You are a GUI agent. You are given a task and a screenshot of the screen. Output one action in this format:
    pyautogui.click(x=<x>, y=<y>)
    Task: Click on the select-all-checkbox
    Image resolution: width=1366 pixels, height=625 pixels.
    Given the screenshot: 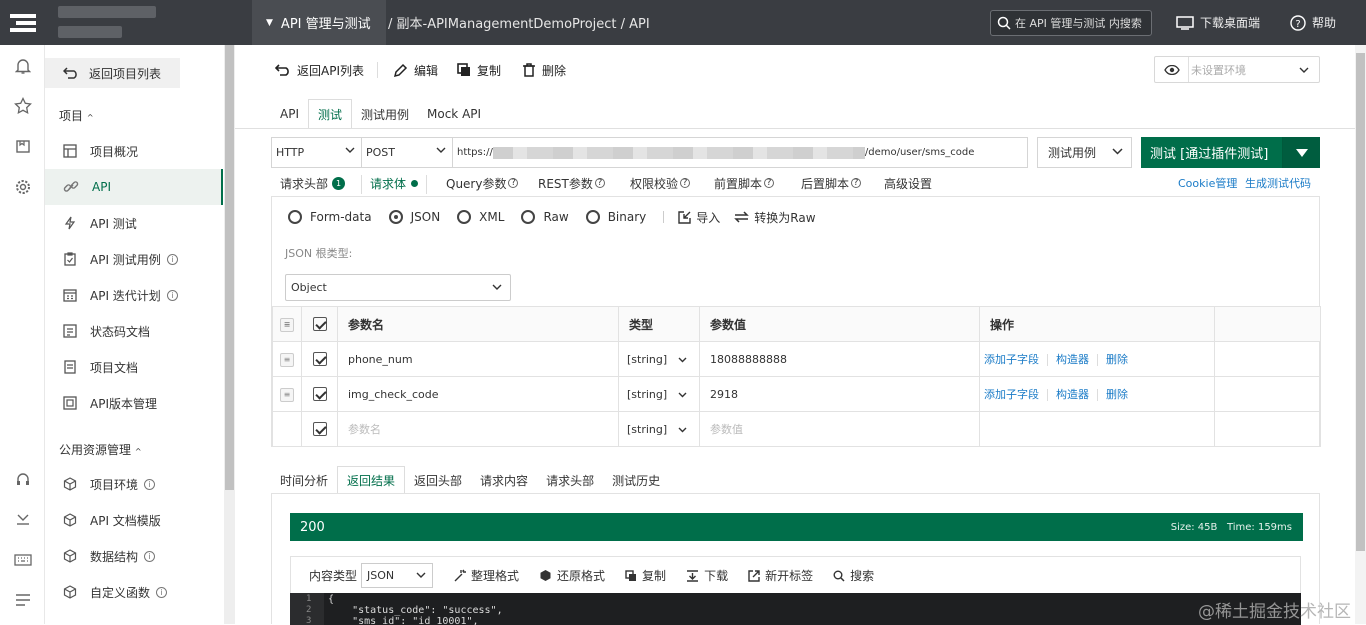 What is the action you would take?
    pyautogui.click(x=319, y=324)
    